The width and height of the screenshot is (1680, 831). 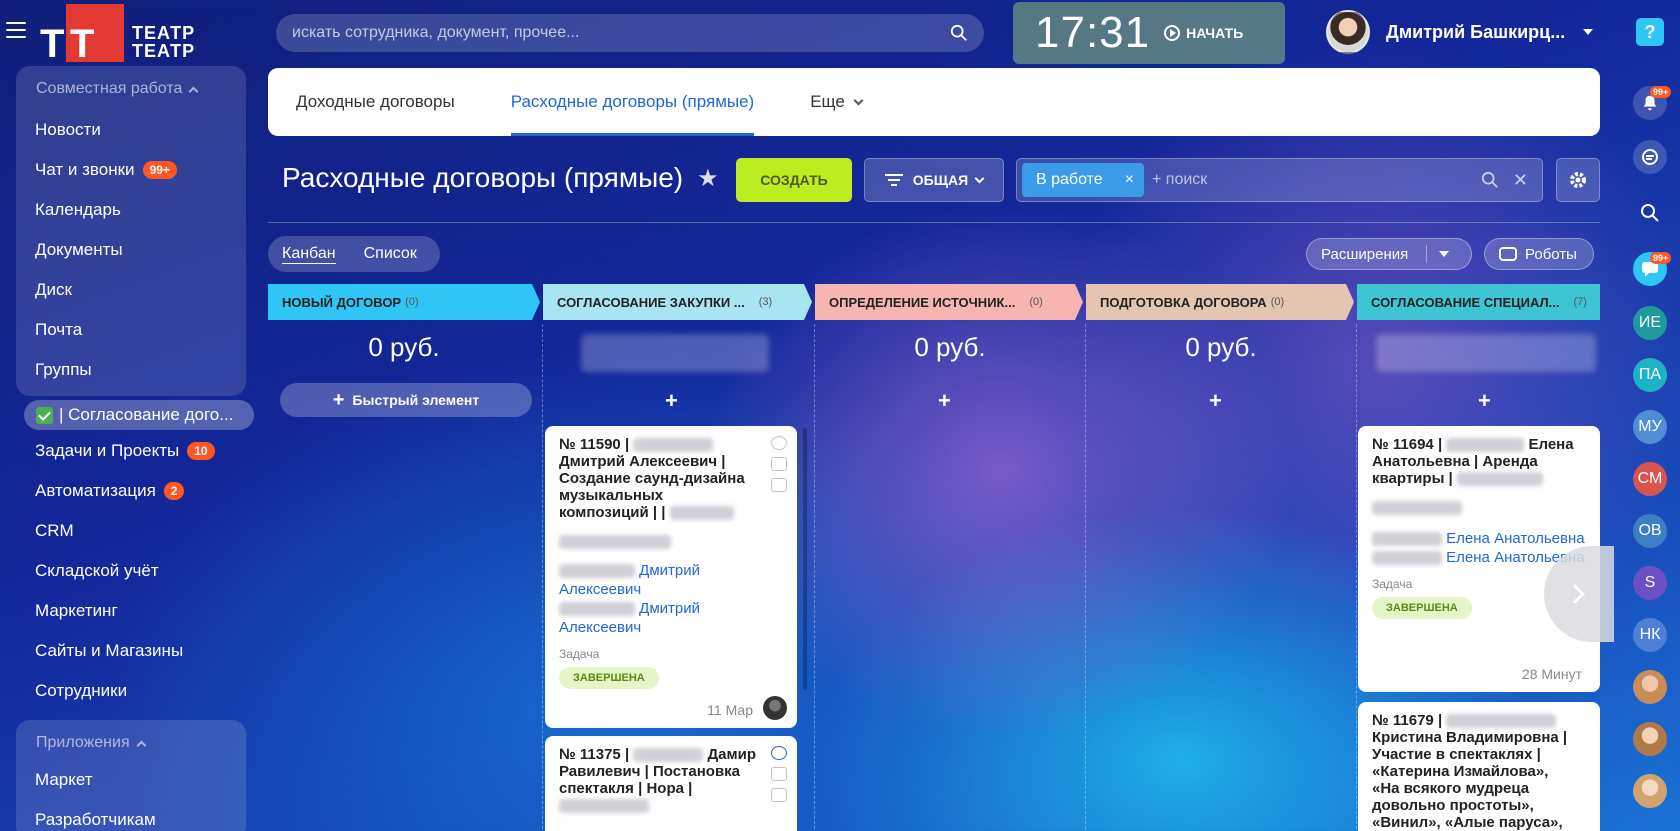 What do you see at coordinates (1551, 674) in the screenshot?
I see `card-date: 28 Минут` at bounding box center [1551, 674].